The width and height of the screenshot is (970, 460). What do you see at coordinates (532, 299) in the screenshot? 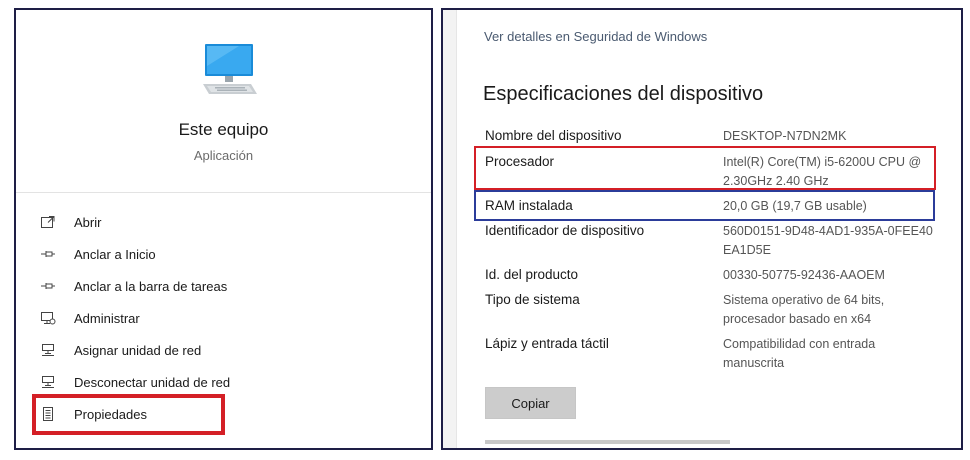
I see `spec-label-system-type: Tipo de sistema` at bounding box center [532, 299].